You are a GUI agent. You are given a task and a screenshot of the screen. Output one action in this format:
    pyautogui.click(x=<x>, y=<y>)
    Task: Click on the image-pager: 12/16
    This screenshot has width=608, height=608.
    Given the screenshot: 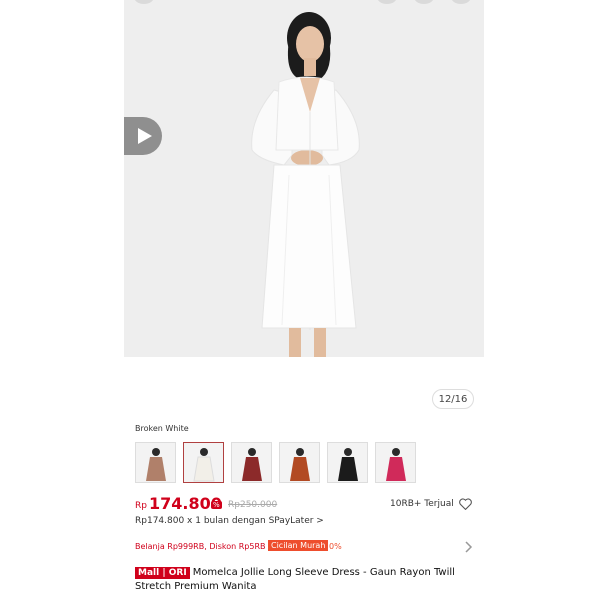 What is the action you would take?
    pyautogui.click(x=453, y=399)
    